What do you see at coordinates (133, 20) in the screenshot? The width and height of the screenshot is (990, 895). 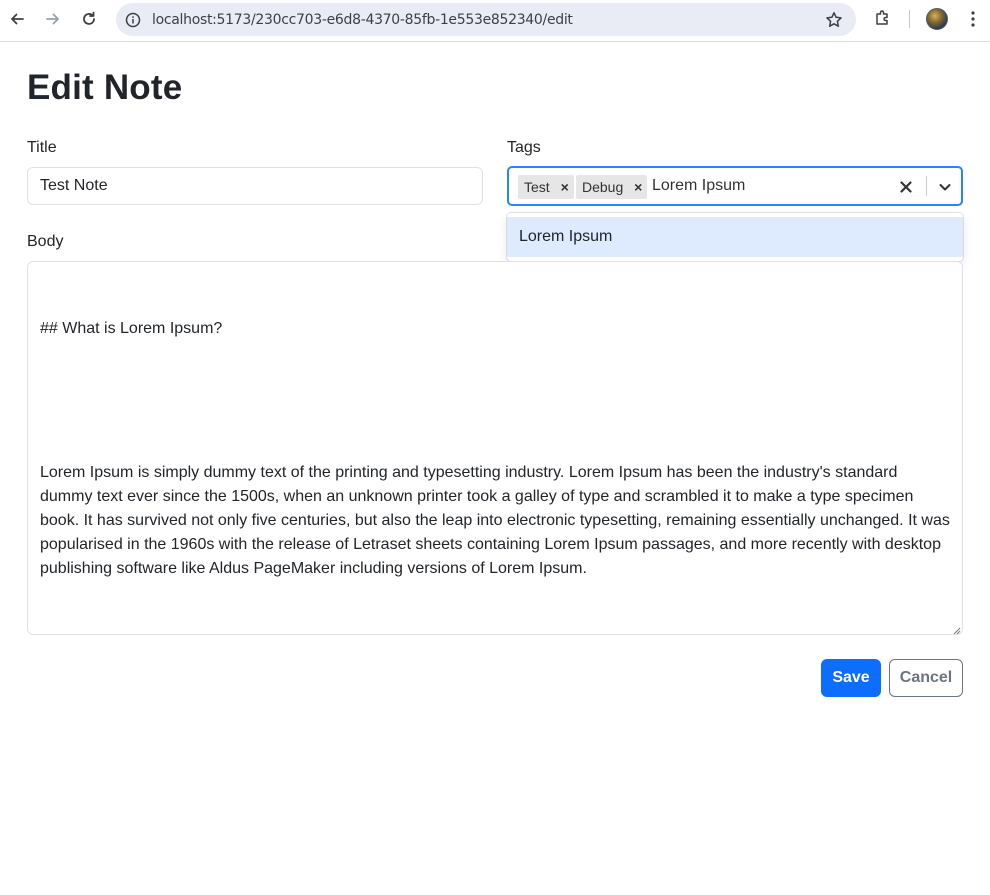 I see `site-info-icon` at bounding box center [133, 20].